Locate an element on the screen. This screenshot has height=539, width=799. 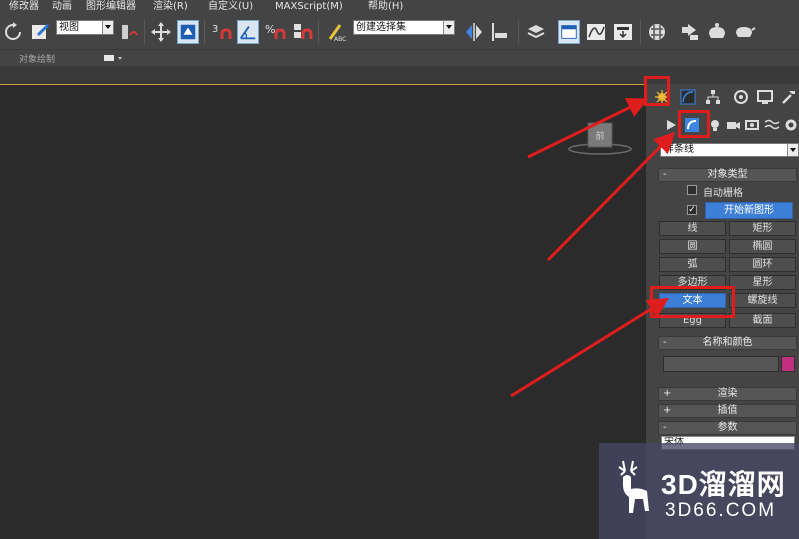
autogrid-checkbox is located at coordinates (692, 190).